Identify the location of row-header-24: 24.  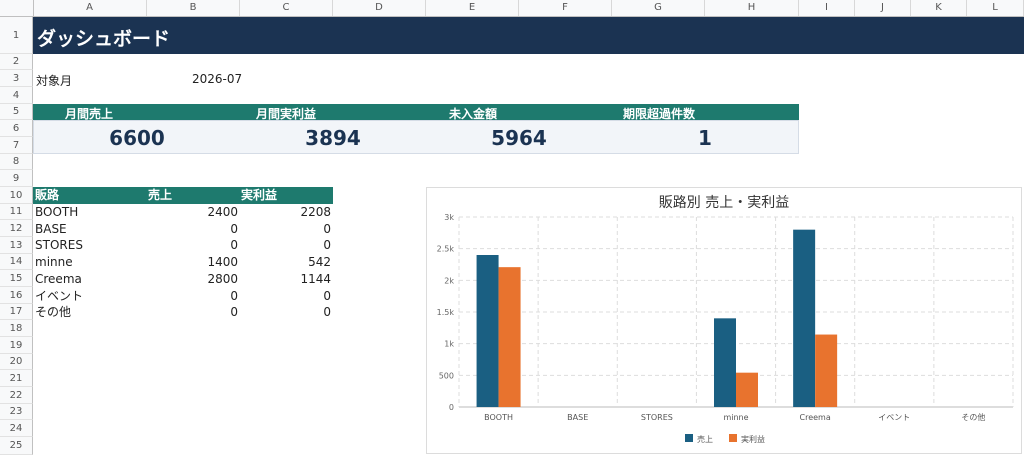
(16, 428).